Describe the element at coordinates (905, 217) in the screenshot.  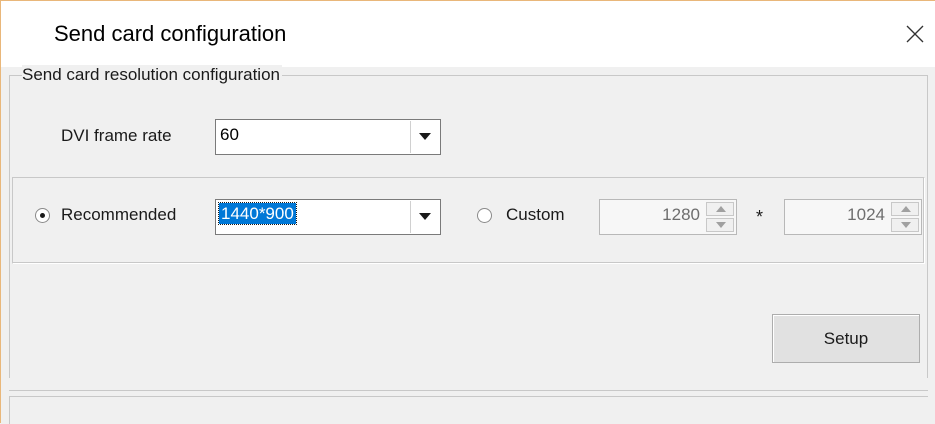
I see `custom-height-spin-buttons` at that location.